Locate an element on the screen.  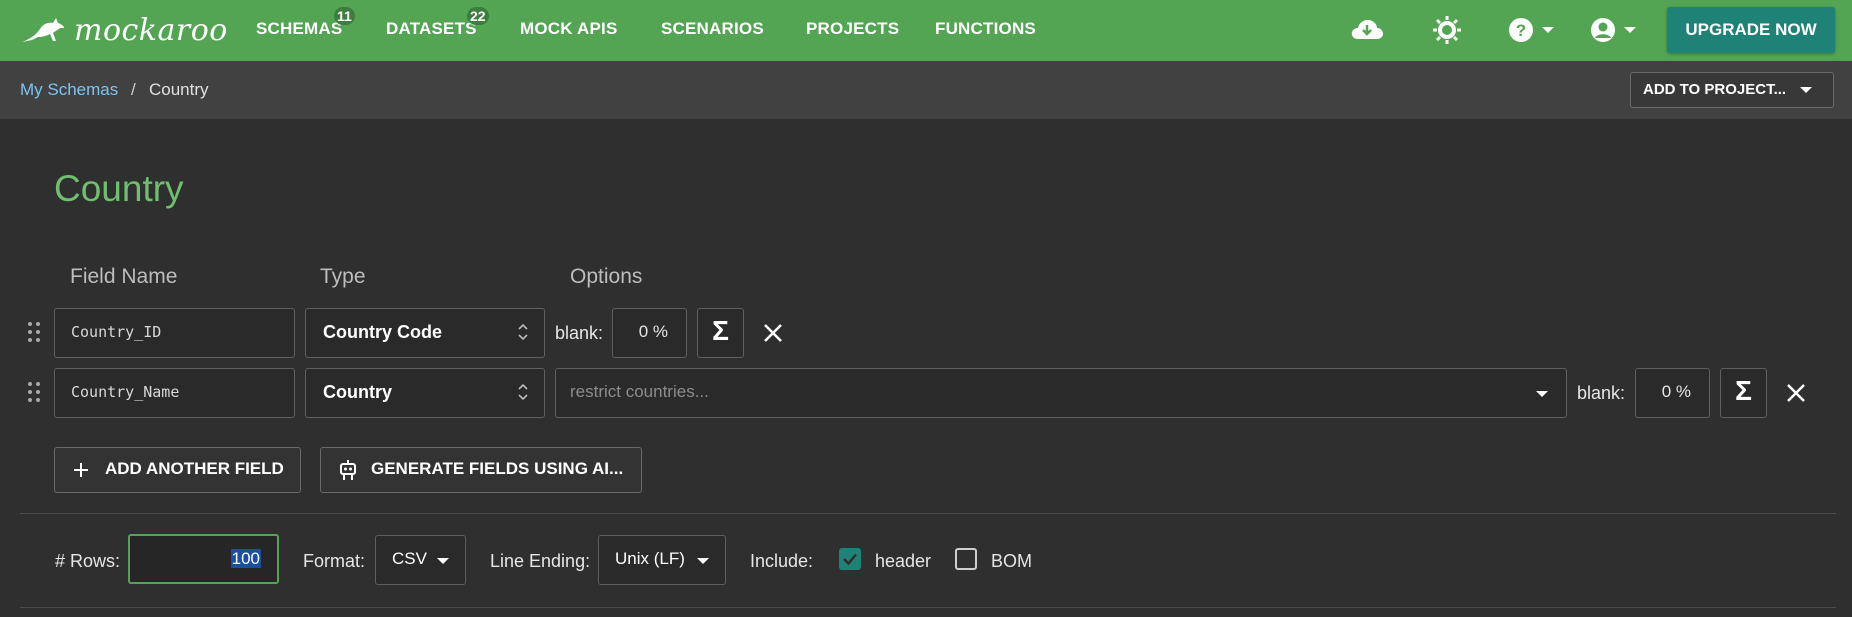
nav-schemas: SCHEMAS is located at coordinates (299, 30).